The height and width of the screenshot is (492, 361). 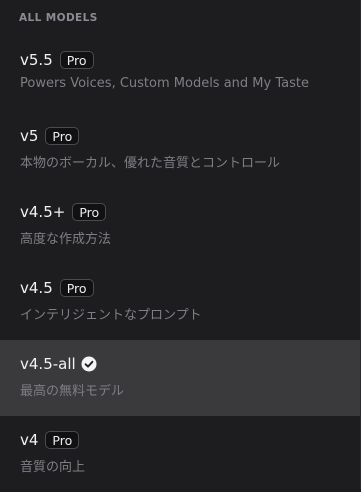 What do you see at coordinates (57, 60) in the screenshot?
I see `model-title-row: v5.5 Pro` at bounding box center [57, 60].